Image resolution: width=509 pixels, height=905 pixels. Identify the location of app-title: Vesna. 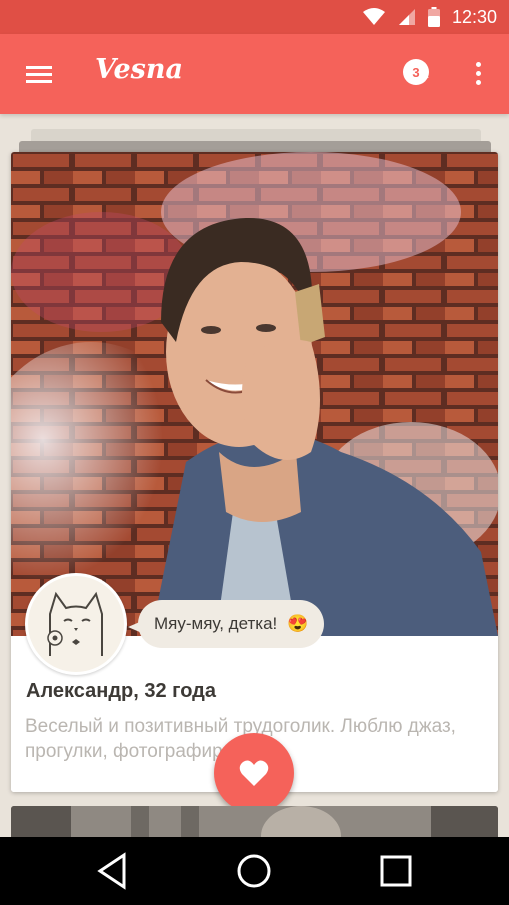
(139, 69).